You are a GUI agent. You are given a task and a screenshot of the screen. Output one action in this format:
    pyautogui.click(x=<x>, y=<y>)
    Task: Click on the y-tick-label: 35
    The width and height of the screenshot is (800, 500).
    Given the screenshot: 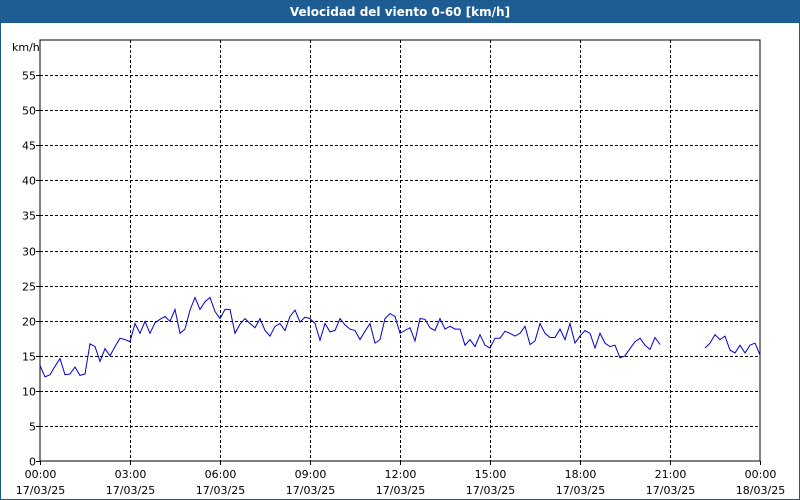 What is the action you would take?
    pyautogui.click(x=29, y=216)
    